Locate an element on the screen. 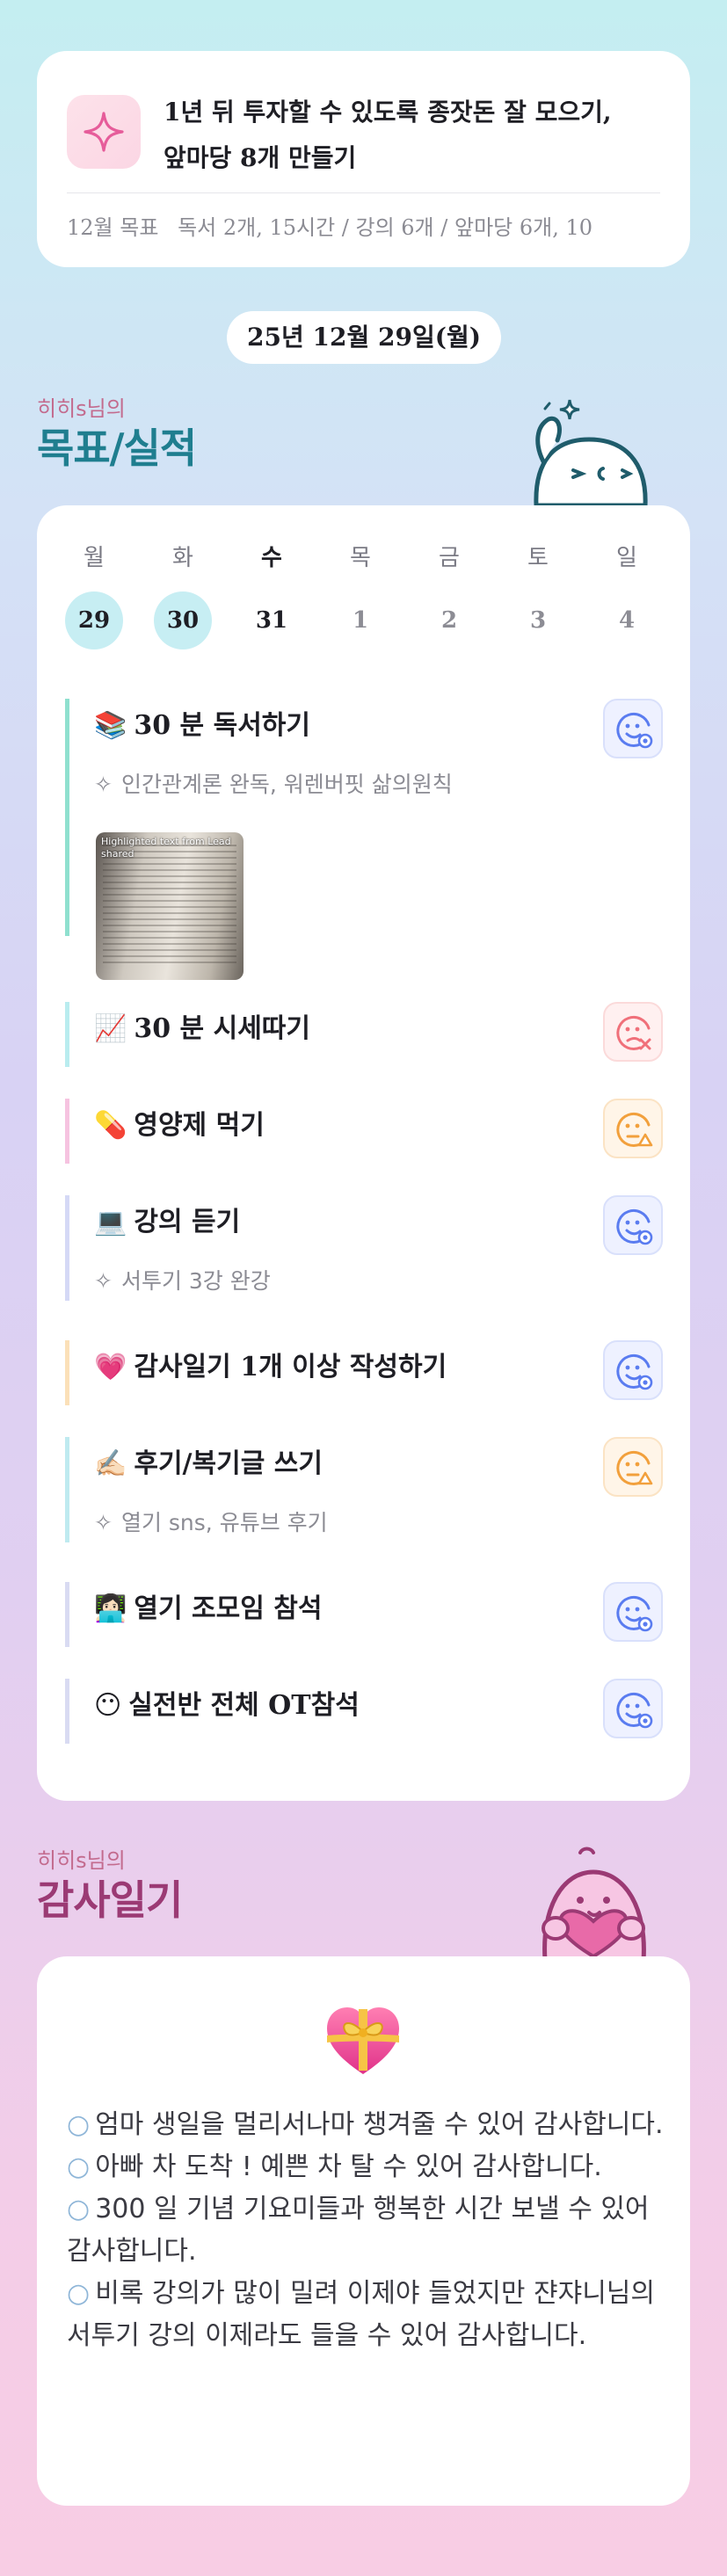 The width and height of the screenshot is (727, 2576). habit-title: 💊 영양제 먹기 is located at coordinates (179, 1126).